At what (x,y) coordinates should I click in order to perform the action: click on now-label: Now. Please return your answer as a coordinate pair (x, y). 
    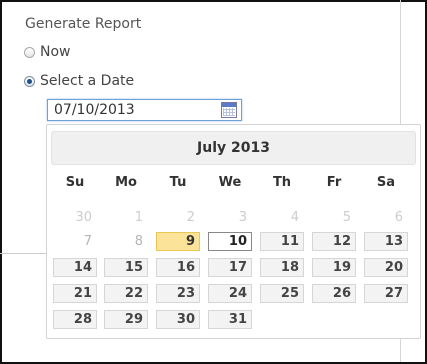
    Looking at the image, I should click on (55, 52).